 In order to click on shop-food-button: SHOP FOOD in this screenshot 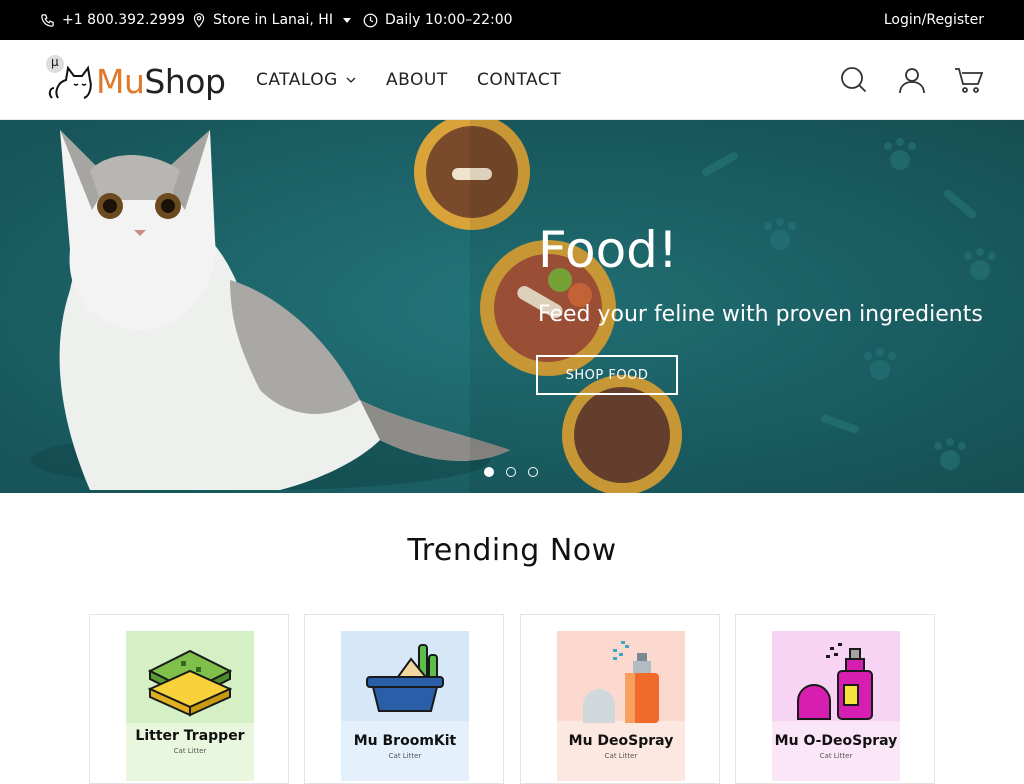, I will do `click(607, 375)`.